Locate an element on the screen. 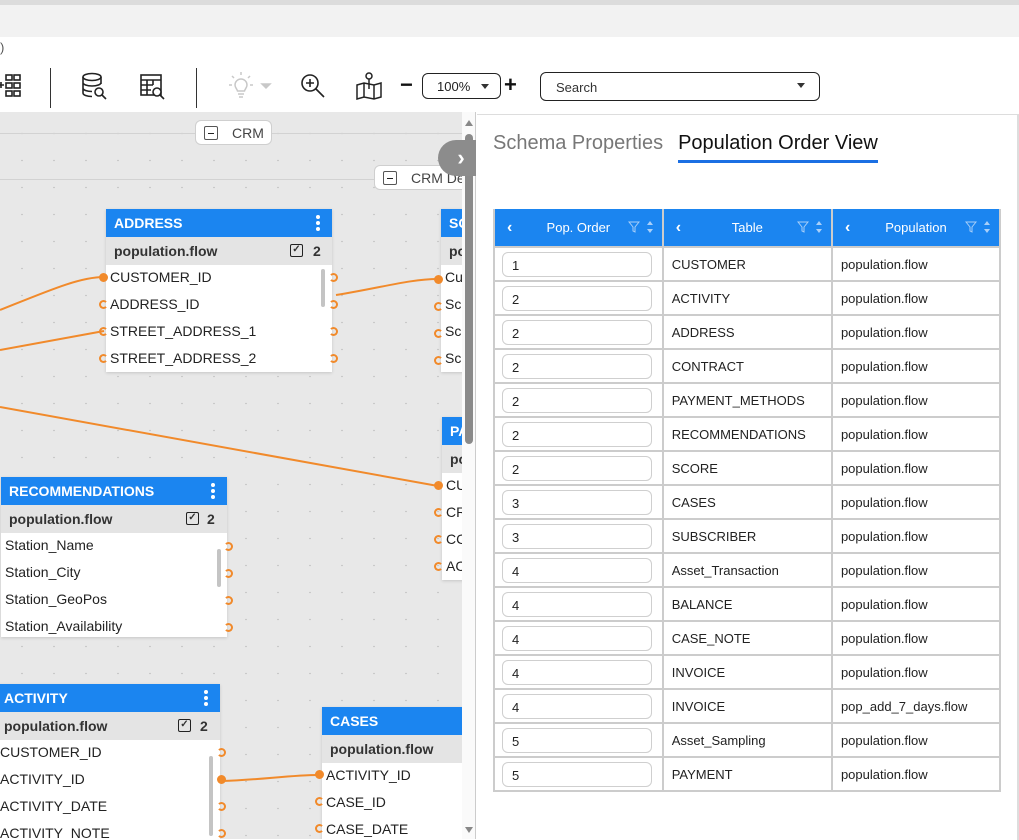 The image size is (1019, 840). canvas-scrollbar is located at coordinates (469, 475).